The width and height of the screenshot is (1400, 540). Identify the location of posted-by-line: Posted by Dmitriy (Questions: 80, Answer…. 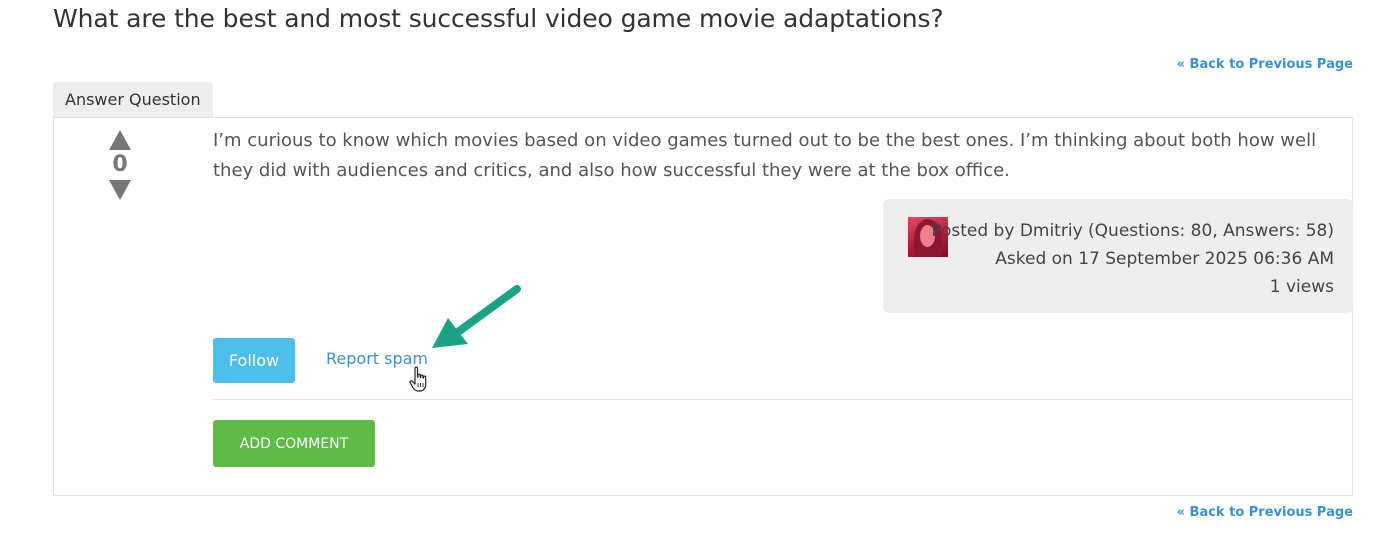
(1132, 231).